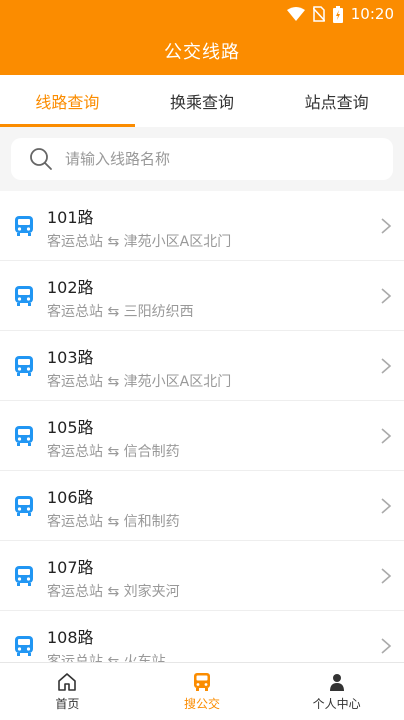 This screenshot has height=720, width=404. I want to click on route-to: 三阳纺织西, so click(158, 312).